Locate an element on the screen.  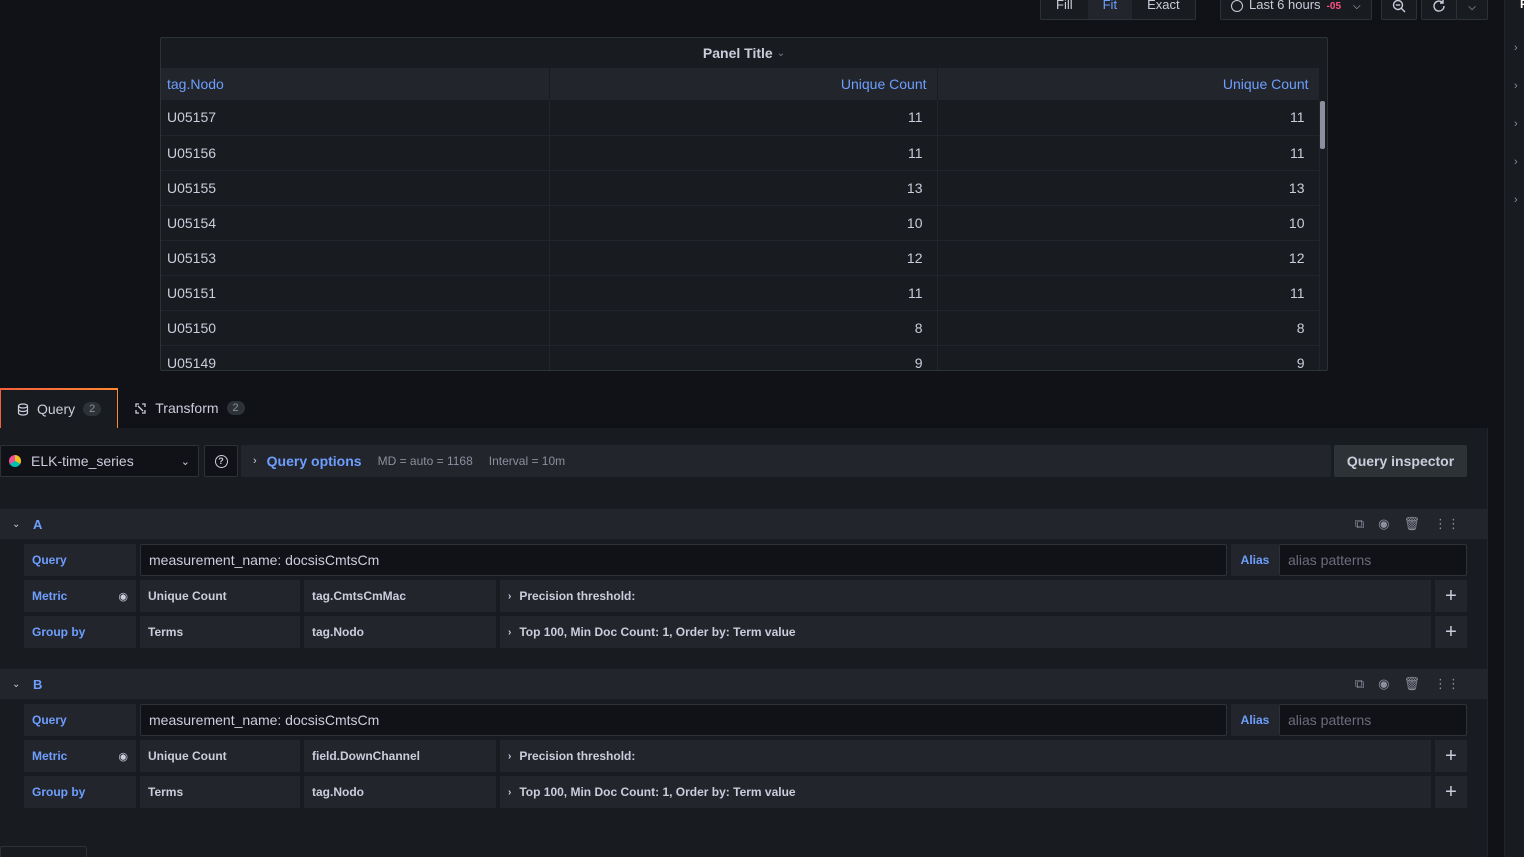
datasource-help-button: ? is located at coordinates (221, 461).